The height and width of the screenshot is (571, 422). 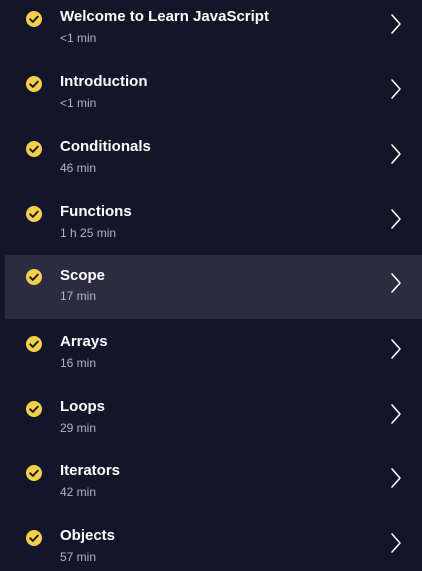 What do you see at coordinates (78, 492) in the screenshot?
I see `lesson-duration: 42 min` at bounding box center [78, 492].